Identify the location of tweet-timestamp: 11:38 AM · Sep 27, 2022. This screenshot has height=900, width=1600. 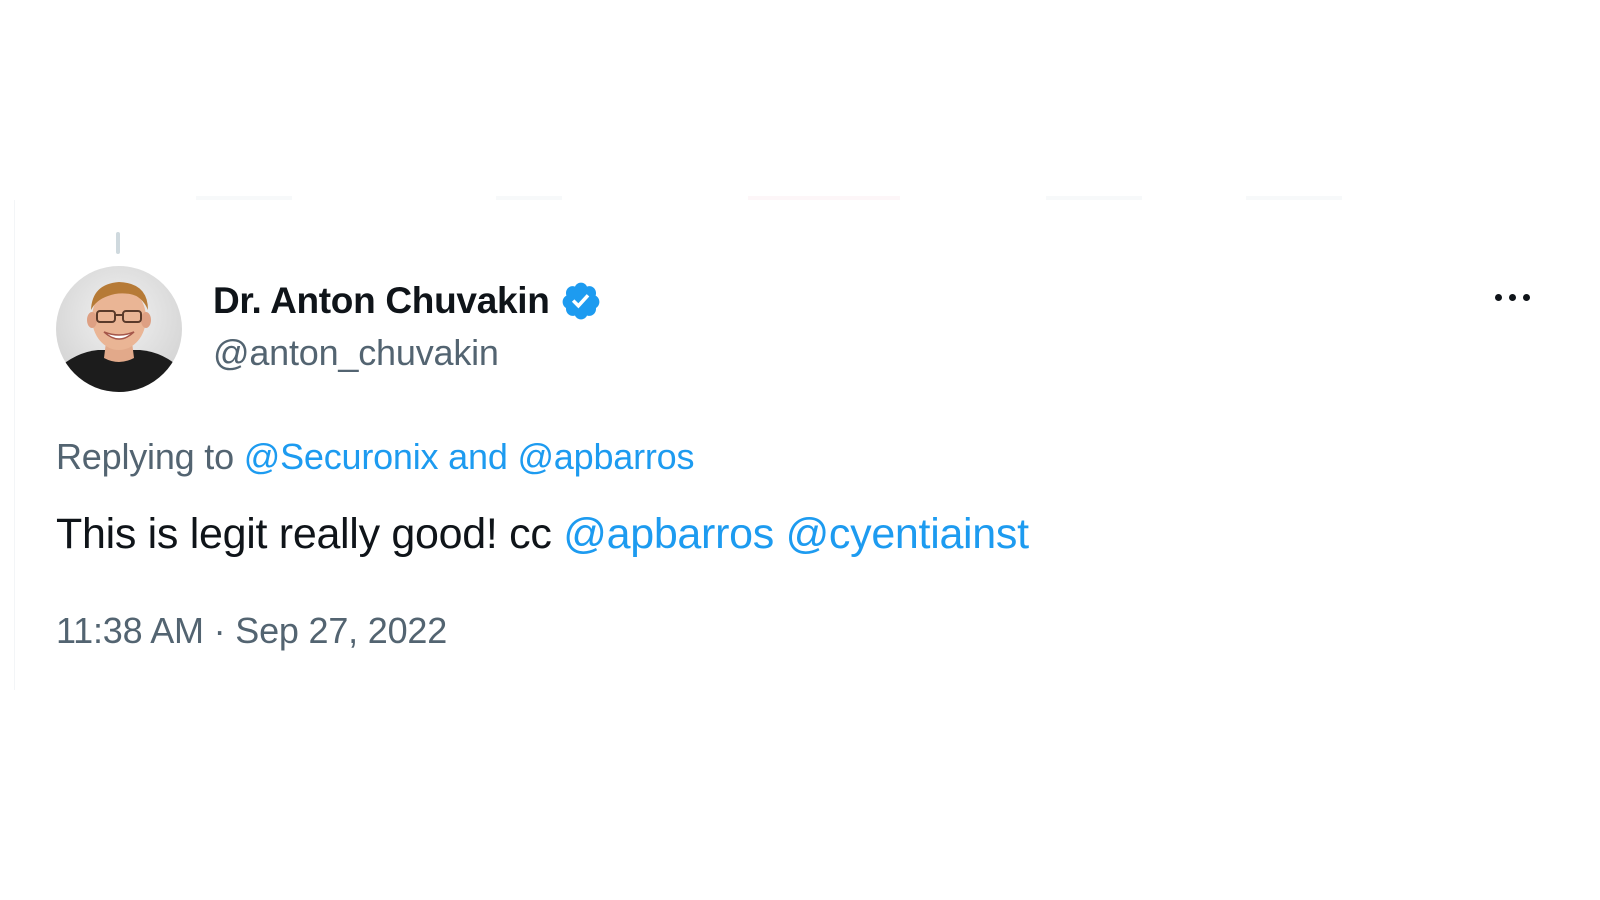
(251, 631).